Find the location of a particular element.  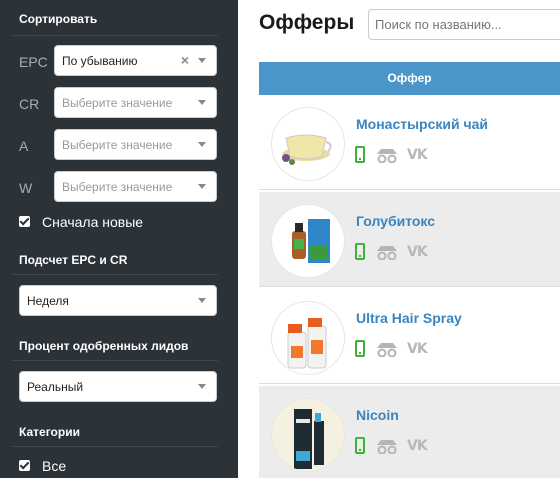

approved-select: Реальный is located at coordinates (118, 386).